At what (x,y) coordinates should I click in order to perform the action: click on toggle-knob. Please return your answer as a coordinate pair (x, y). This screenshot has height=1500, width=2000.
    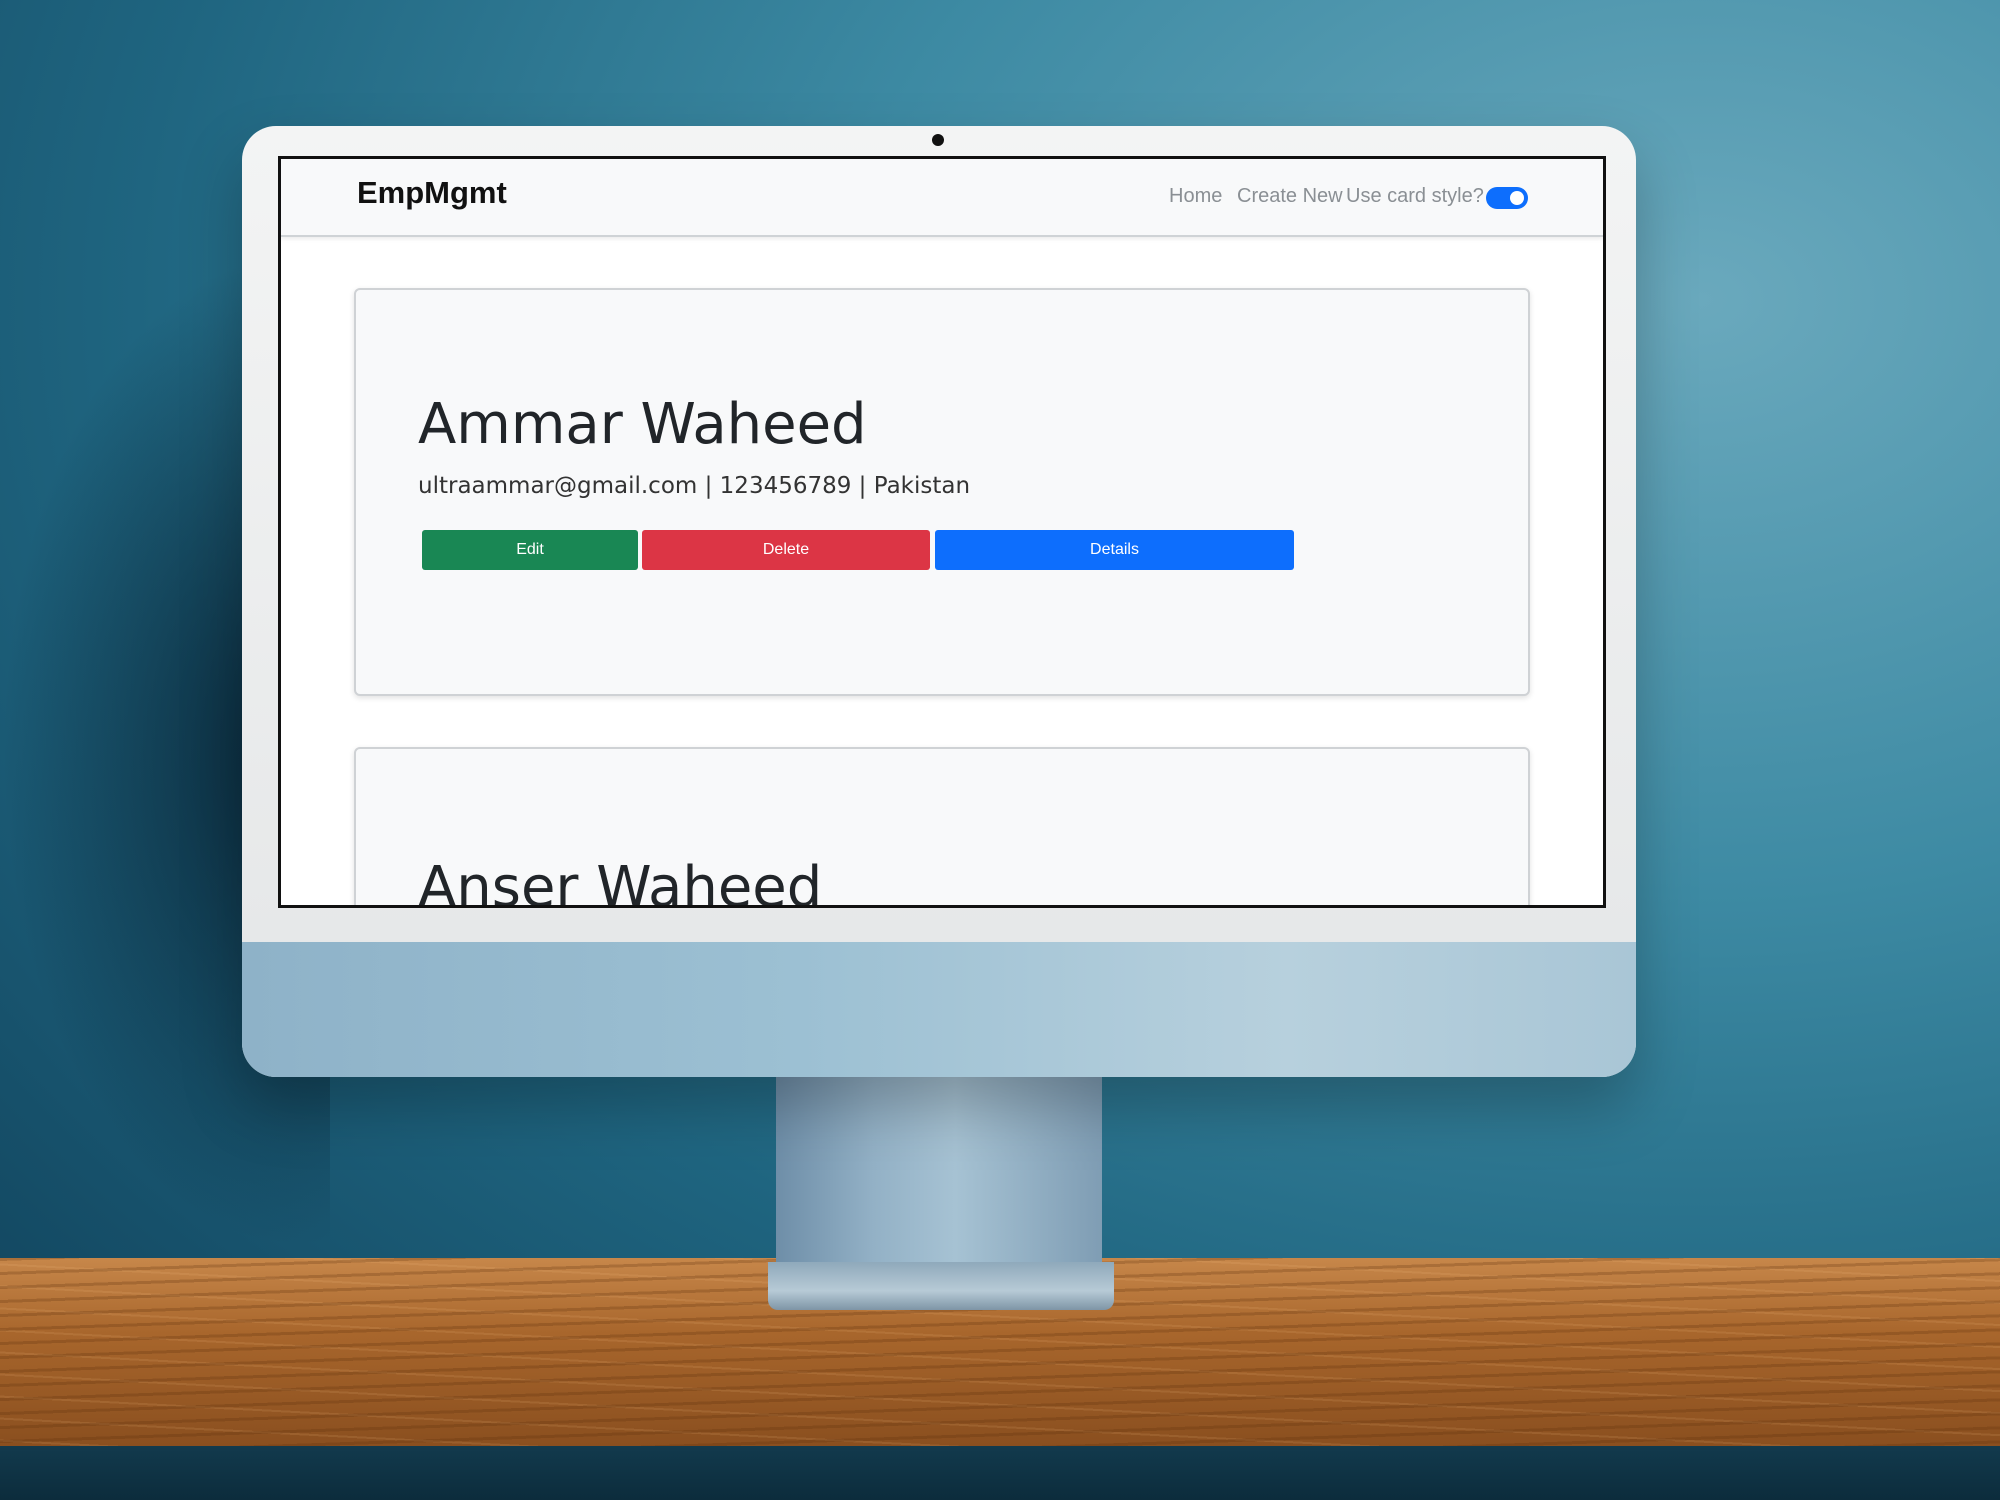
    Looking at the image, I should click on (1517, 198).